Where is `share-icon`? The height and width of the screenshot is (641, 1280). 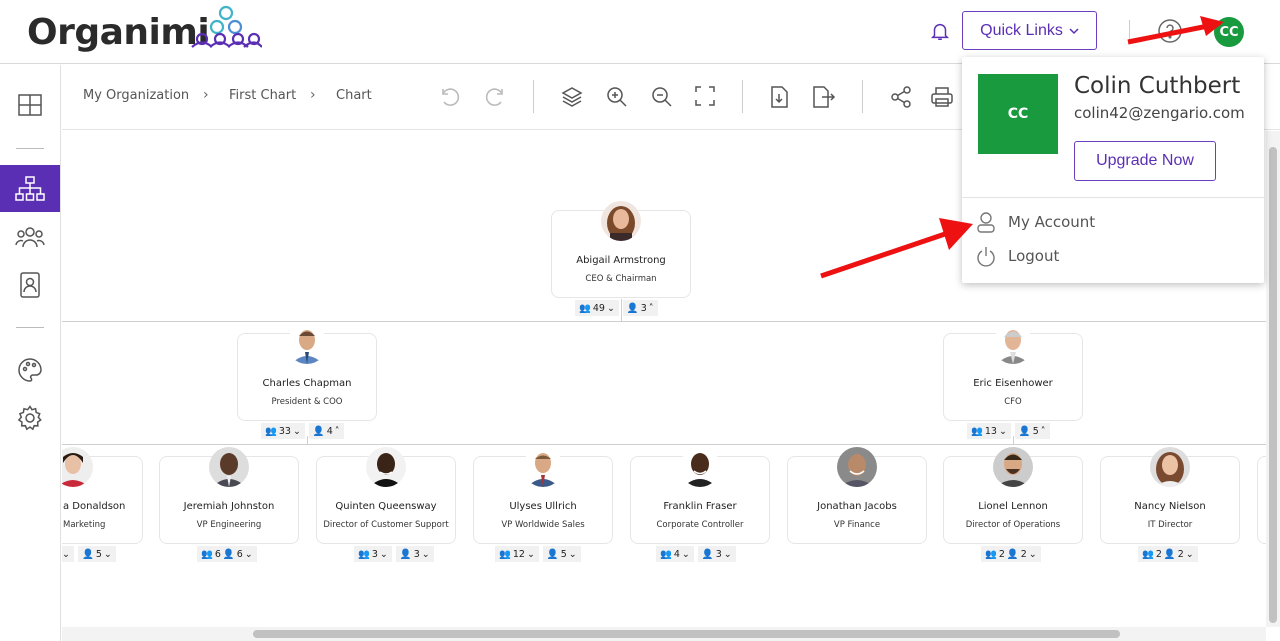
share-icon is located at coordinates (901, 97).